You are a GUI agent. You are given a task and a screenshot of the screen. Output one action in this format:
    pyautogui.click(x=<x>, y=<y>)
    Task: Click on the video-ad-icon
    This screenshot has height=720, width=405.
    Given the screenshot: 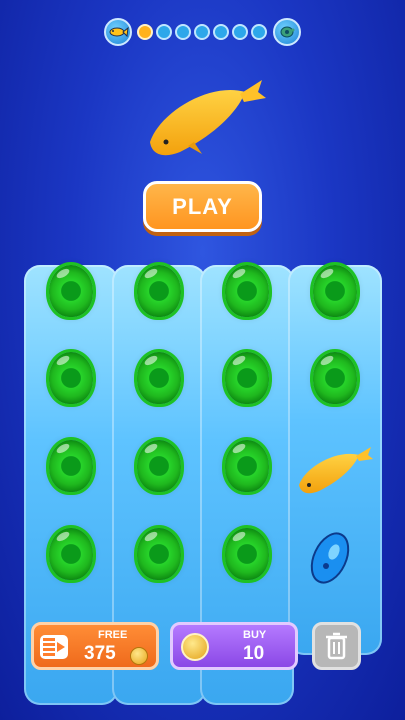 What is the action you would take?
    pyautogui.click(x=54, y=647)
    